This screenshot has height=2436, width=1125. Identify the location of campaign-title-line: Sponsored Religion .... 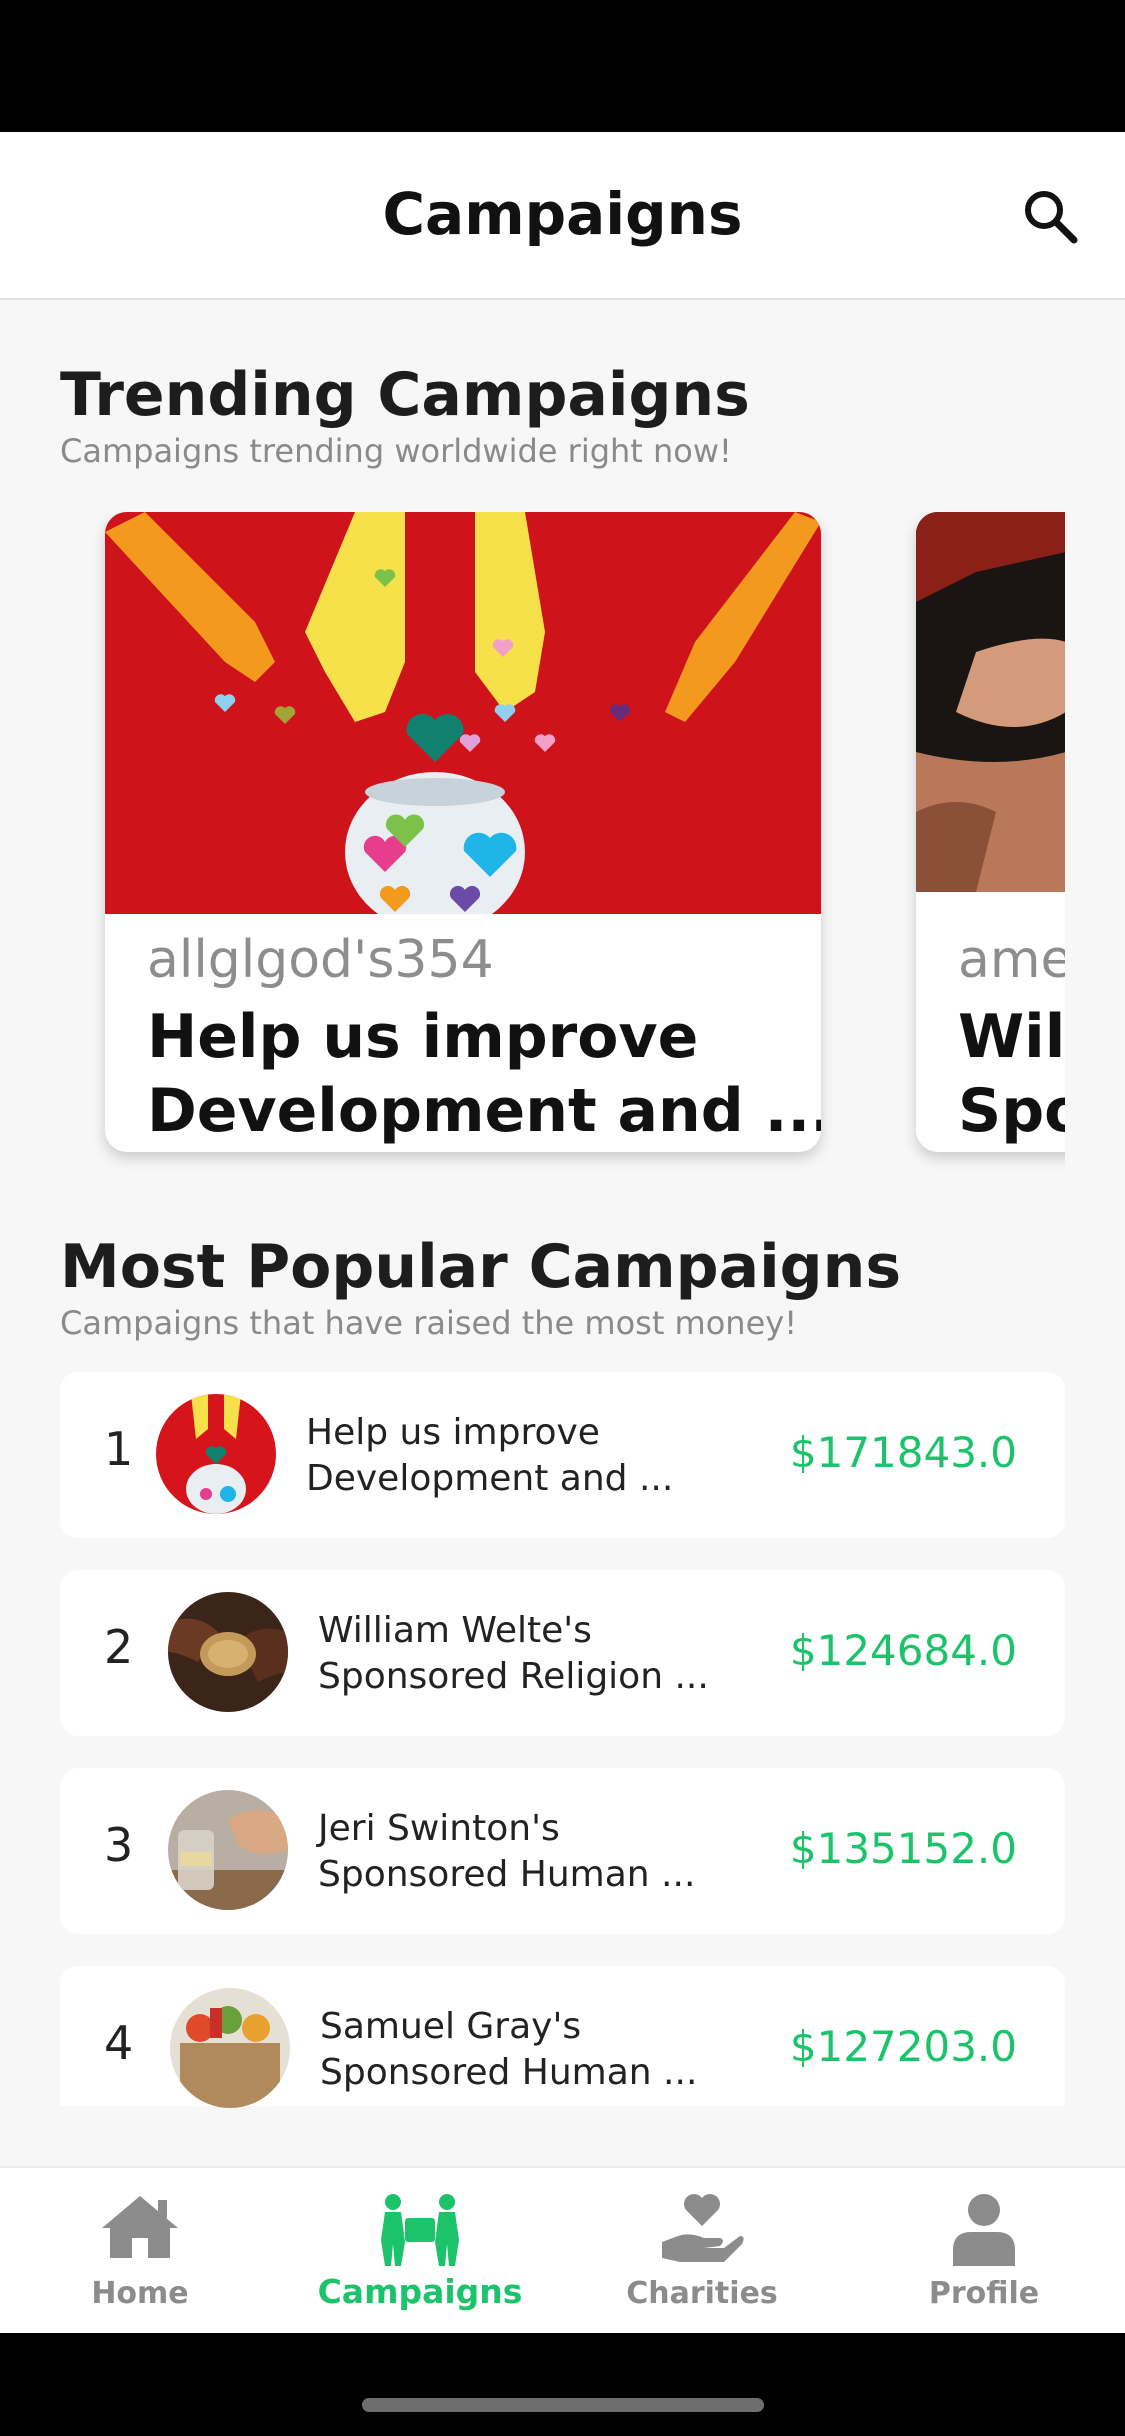
(513, 1676).